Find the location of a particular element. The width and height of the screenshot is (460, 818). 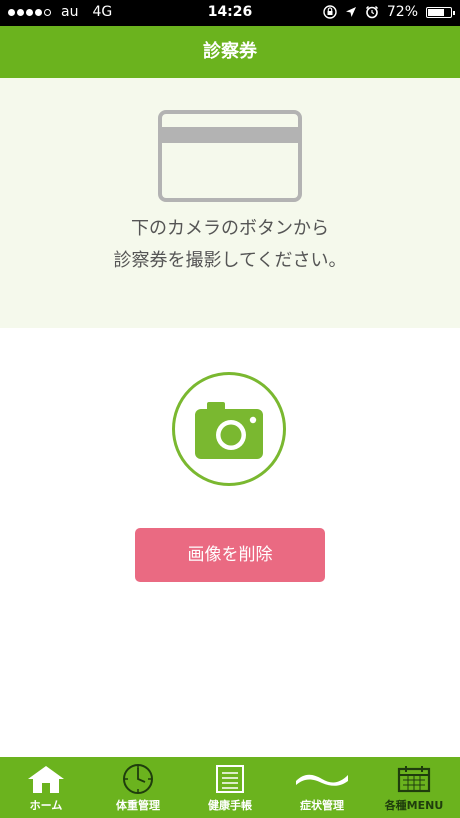

tab-weight-label: 体重管理 is located at coordinates (138, 805).